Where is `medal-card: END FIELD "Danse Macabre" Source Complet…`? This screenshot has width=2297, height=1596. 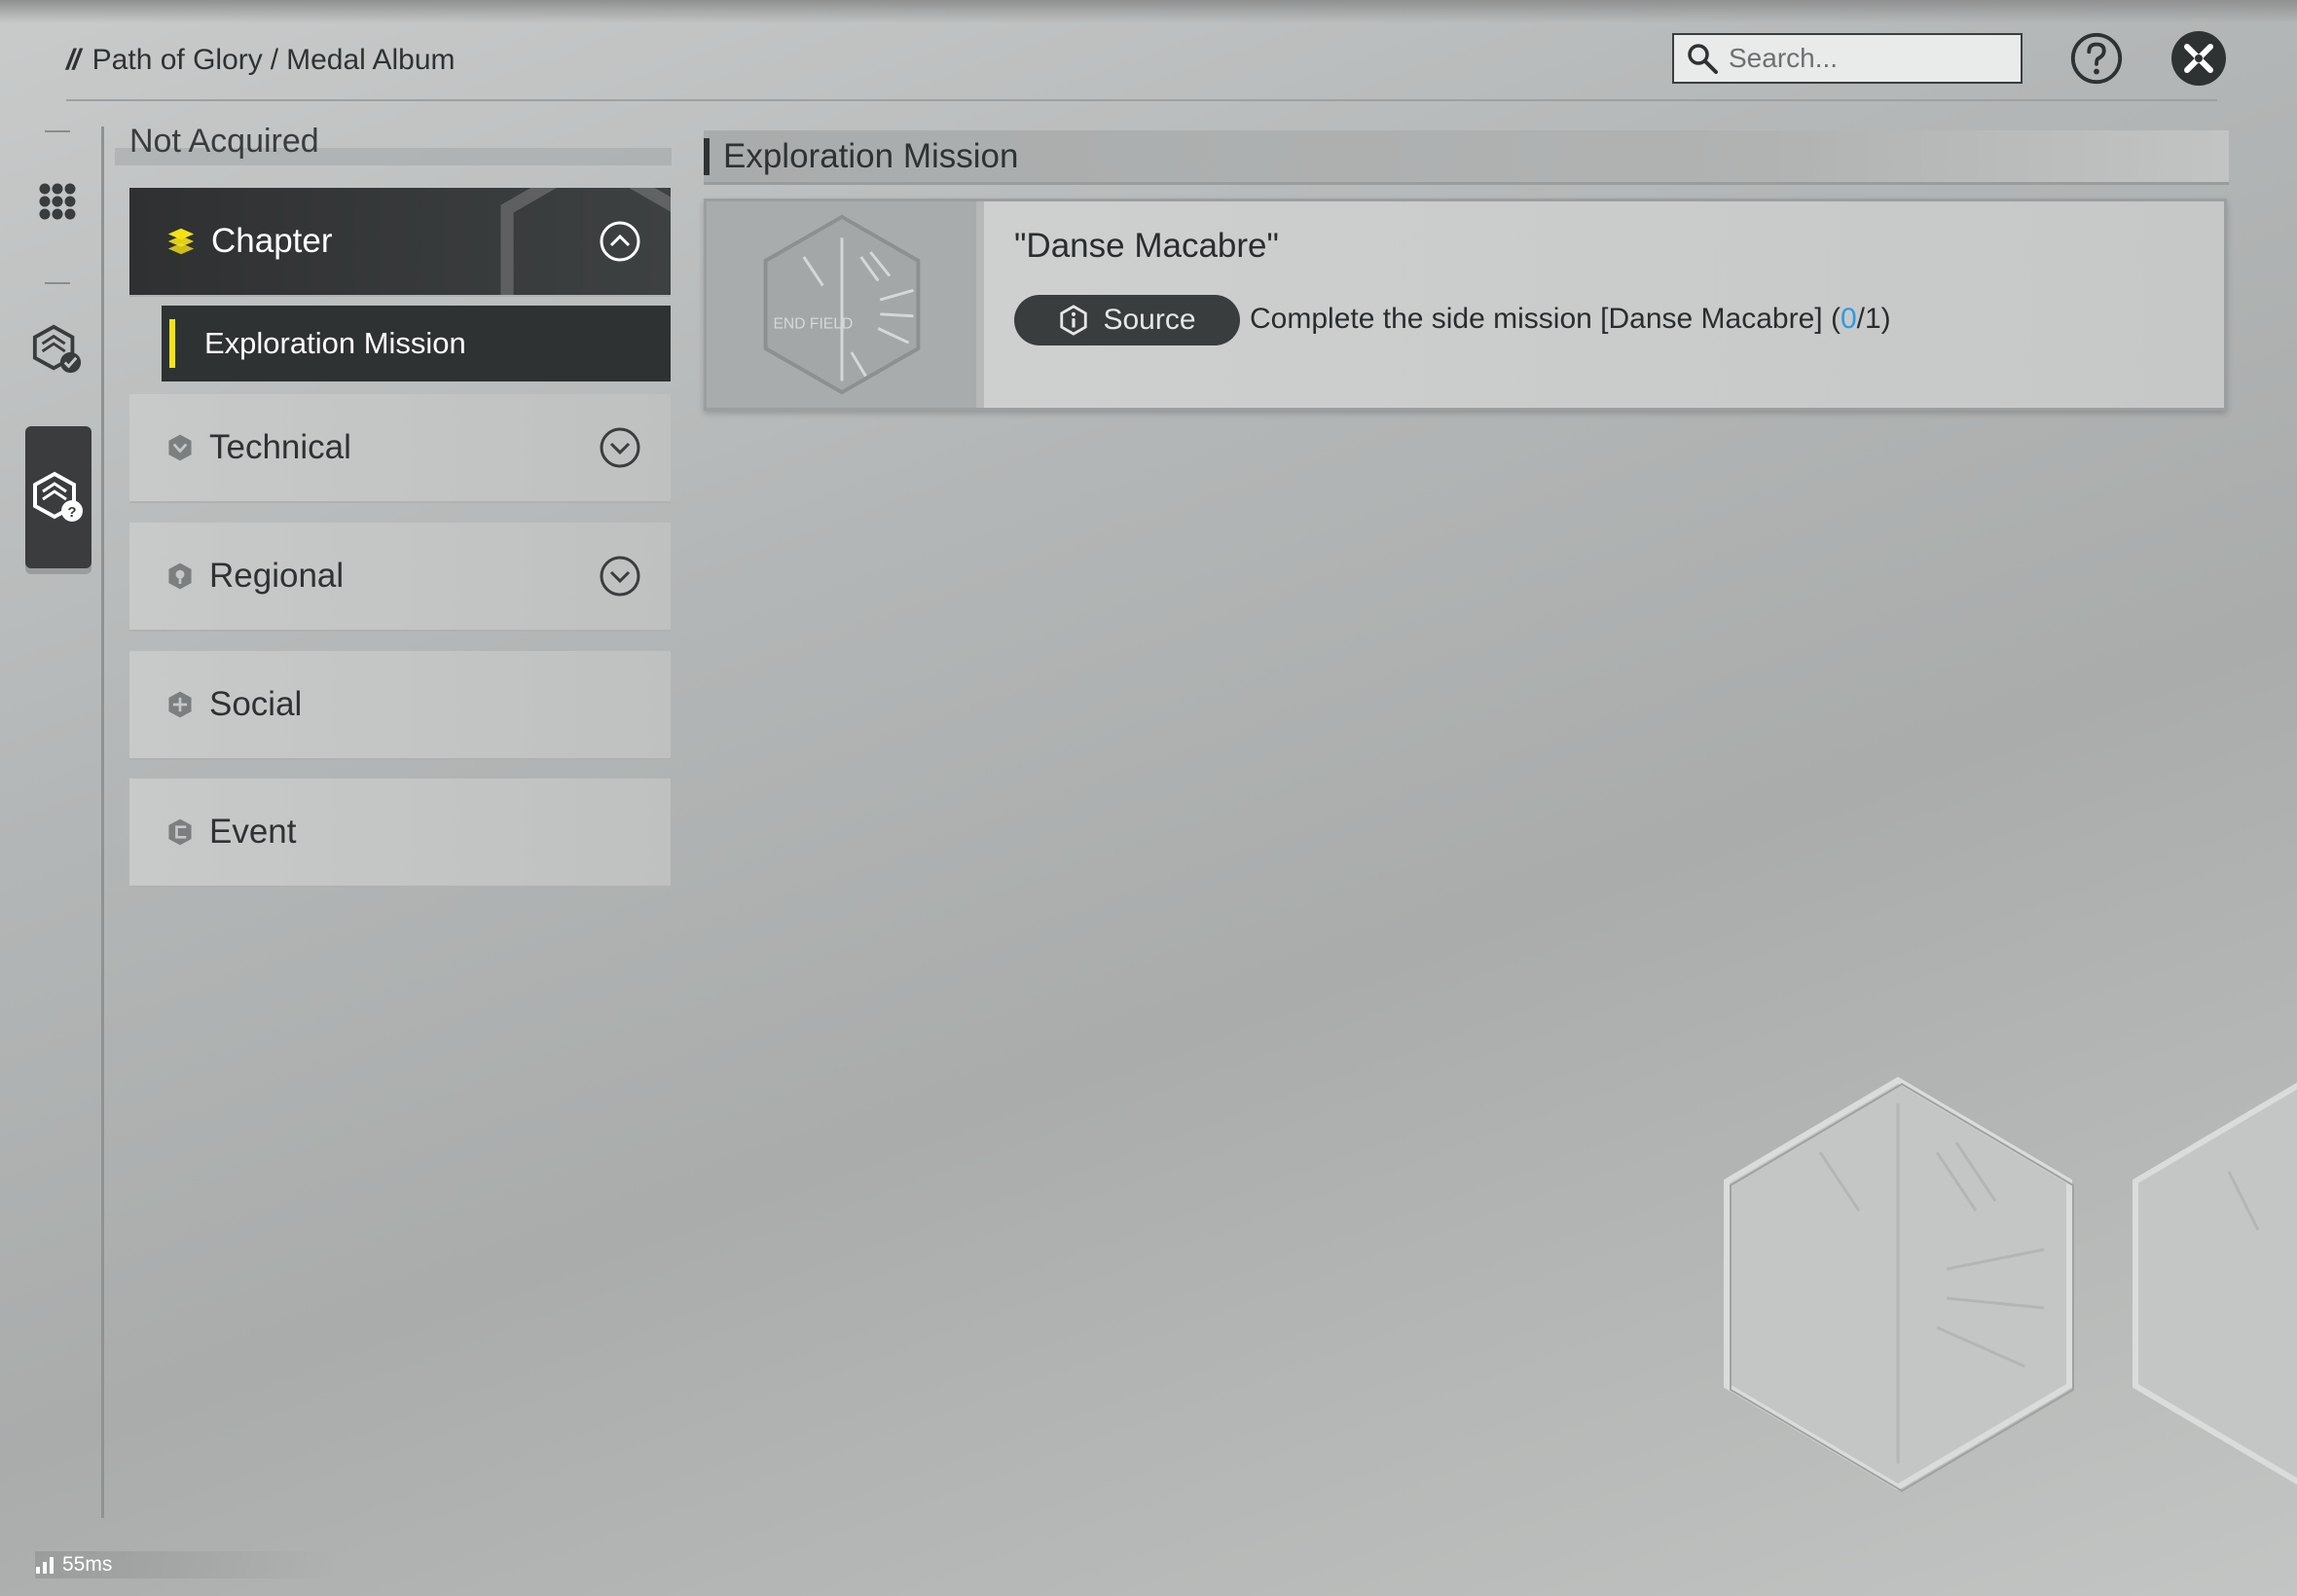
medal-card: END FIELD "Danse Macabre" Source Complet… is located at coordinates (1465, 305).